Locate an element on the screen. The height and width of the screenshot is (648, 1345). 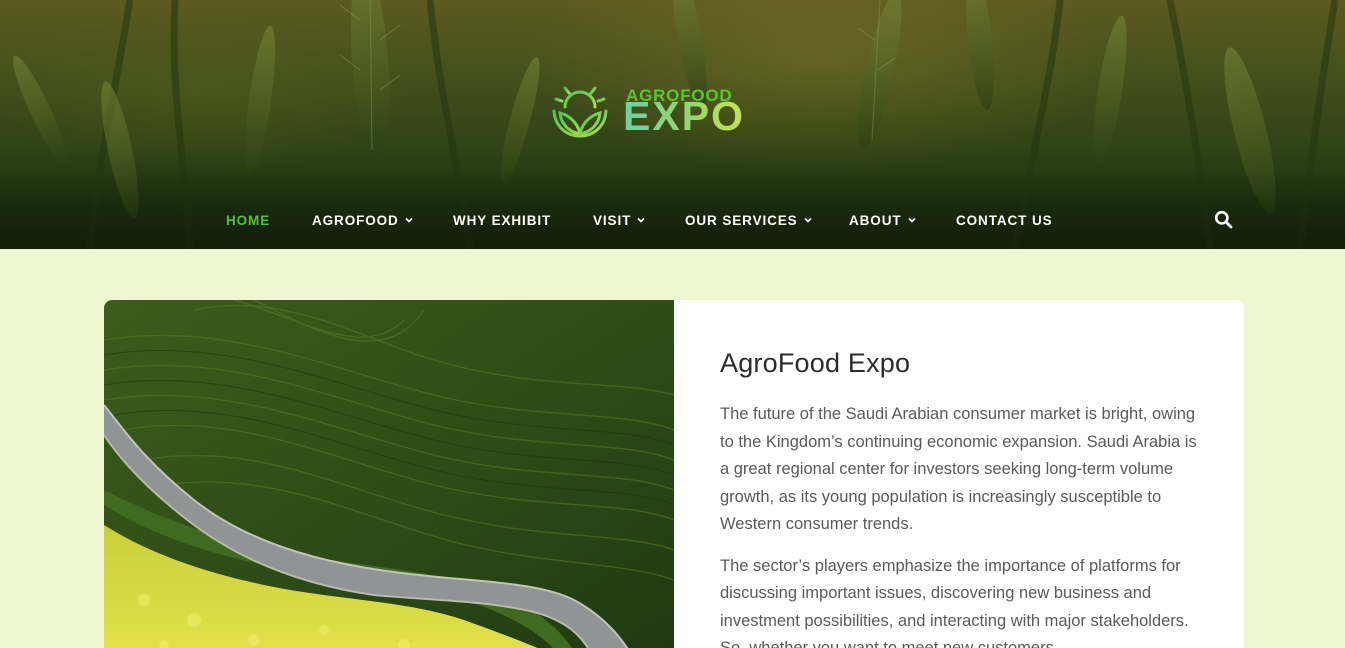
nav-label: AGROFOOD is located at coordinates (355, 220).